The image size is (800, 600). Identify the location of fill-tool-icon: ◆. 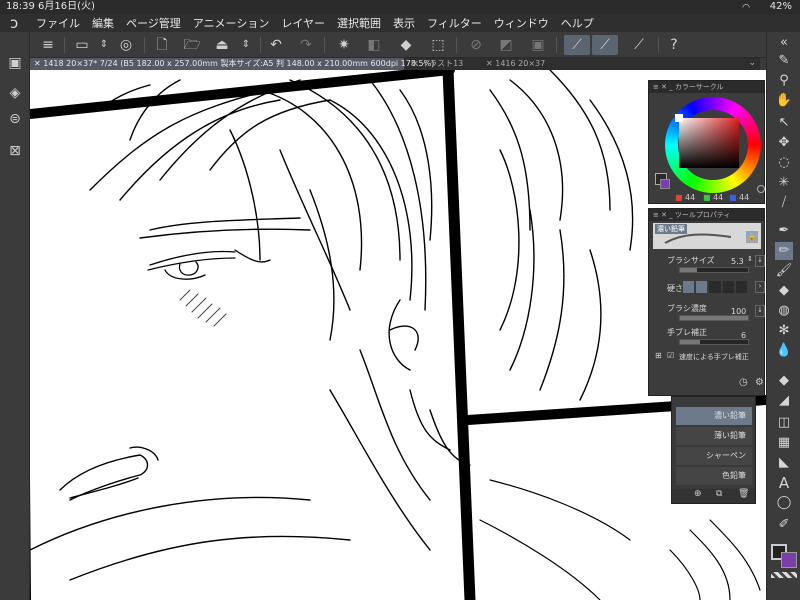
(784, 381).